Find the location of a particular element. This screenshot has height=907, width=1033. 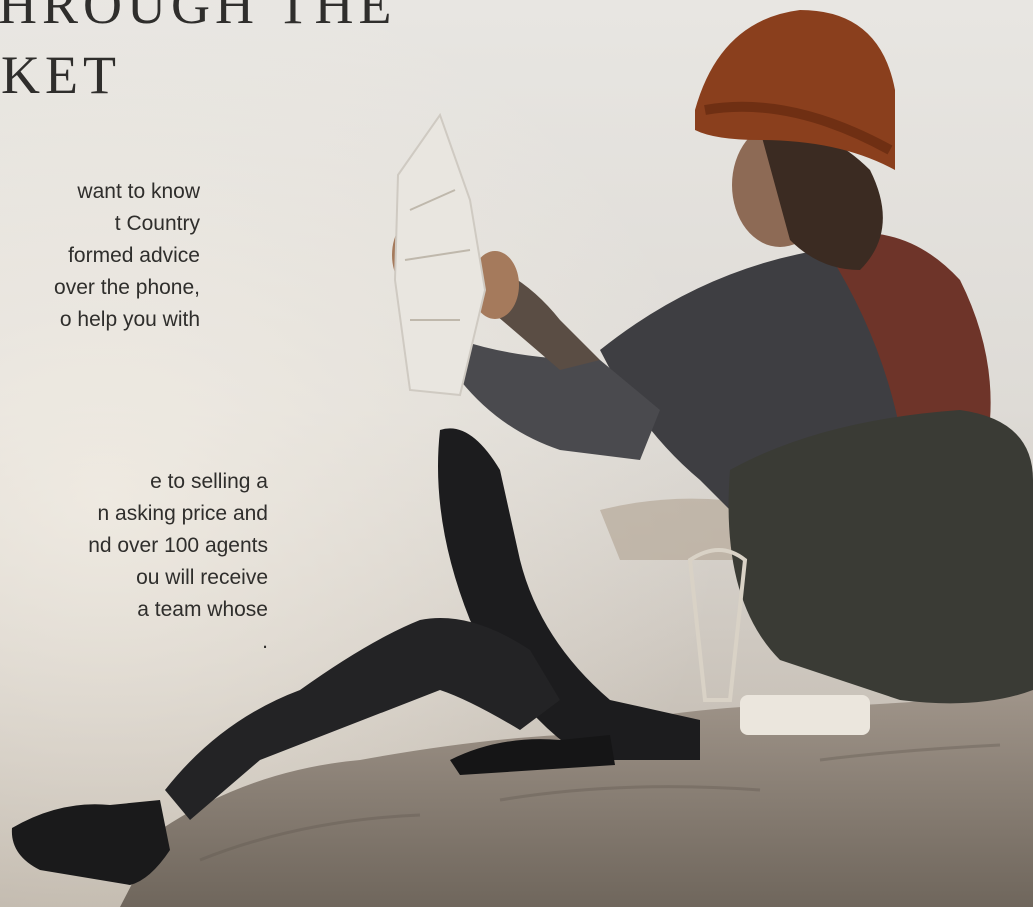

paragraph-line: want to know is located at coordinates (138, 191).